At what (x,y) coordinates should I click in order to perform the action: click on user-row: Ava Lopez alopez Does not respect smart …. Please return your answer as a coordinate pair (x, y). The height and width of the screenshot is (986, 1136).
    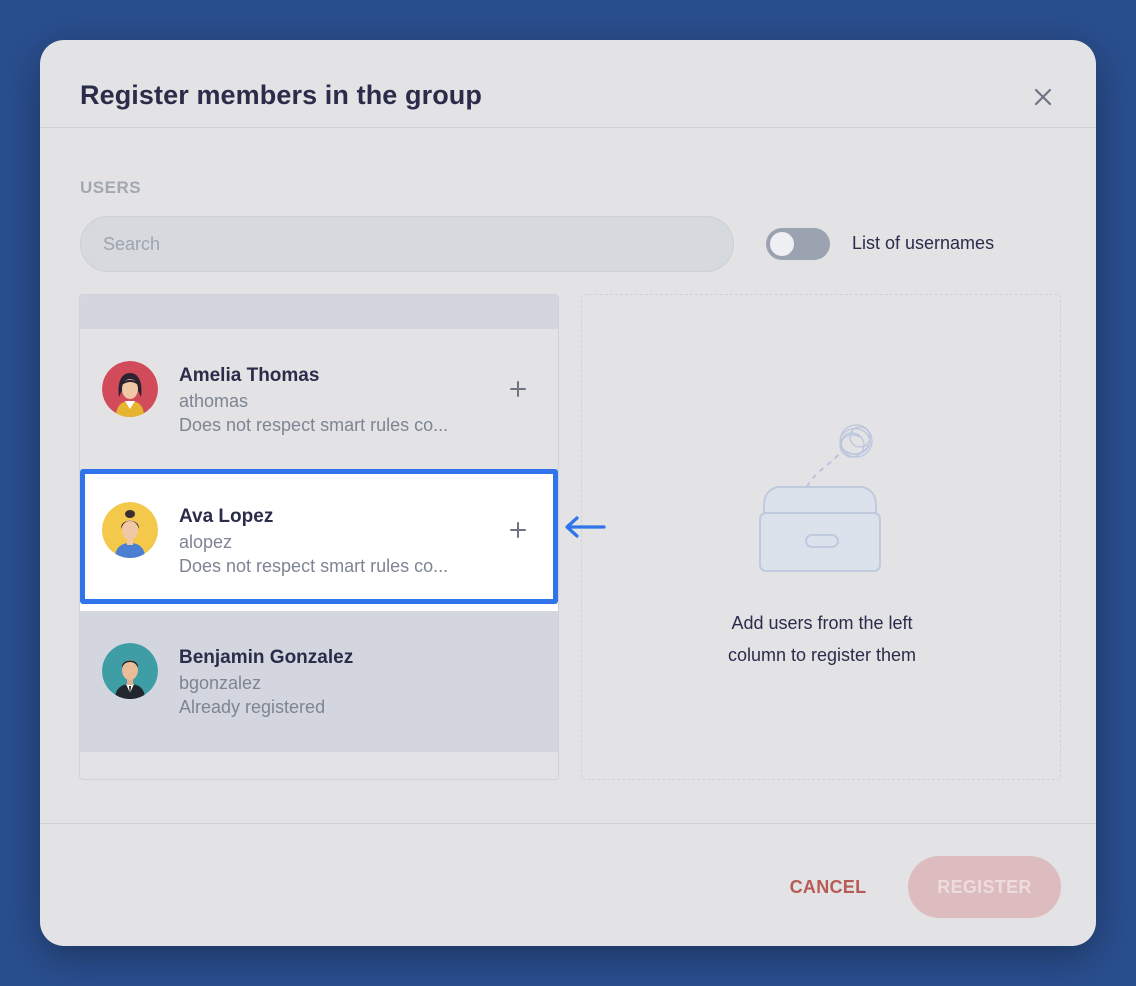
    Looking at the image, I should click on (319, 540).